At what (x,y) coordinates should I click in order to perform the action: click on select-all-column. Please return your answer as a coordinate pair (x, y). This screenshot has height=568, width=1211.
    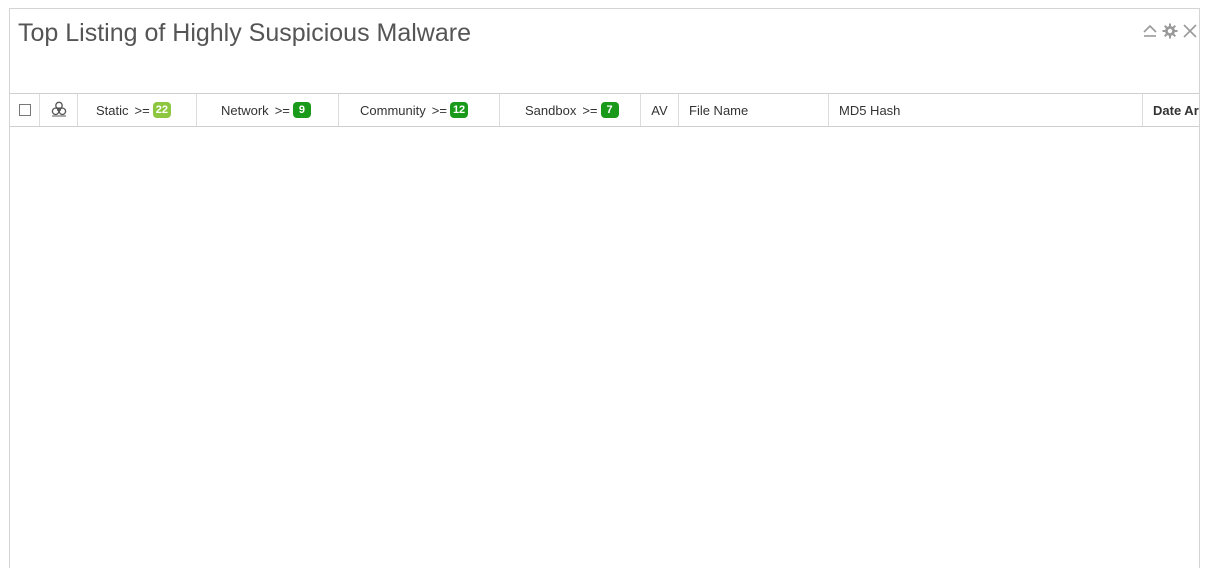
    Looking at the image, I should click on (25, 110).